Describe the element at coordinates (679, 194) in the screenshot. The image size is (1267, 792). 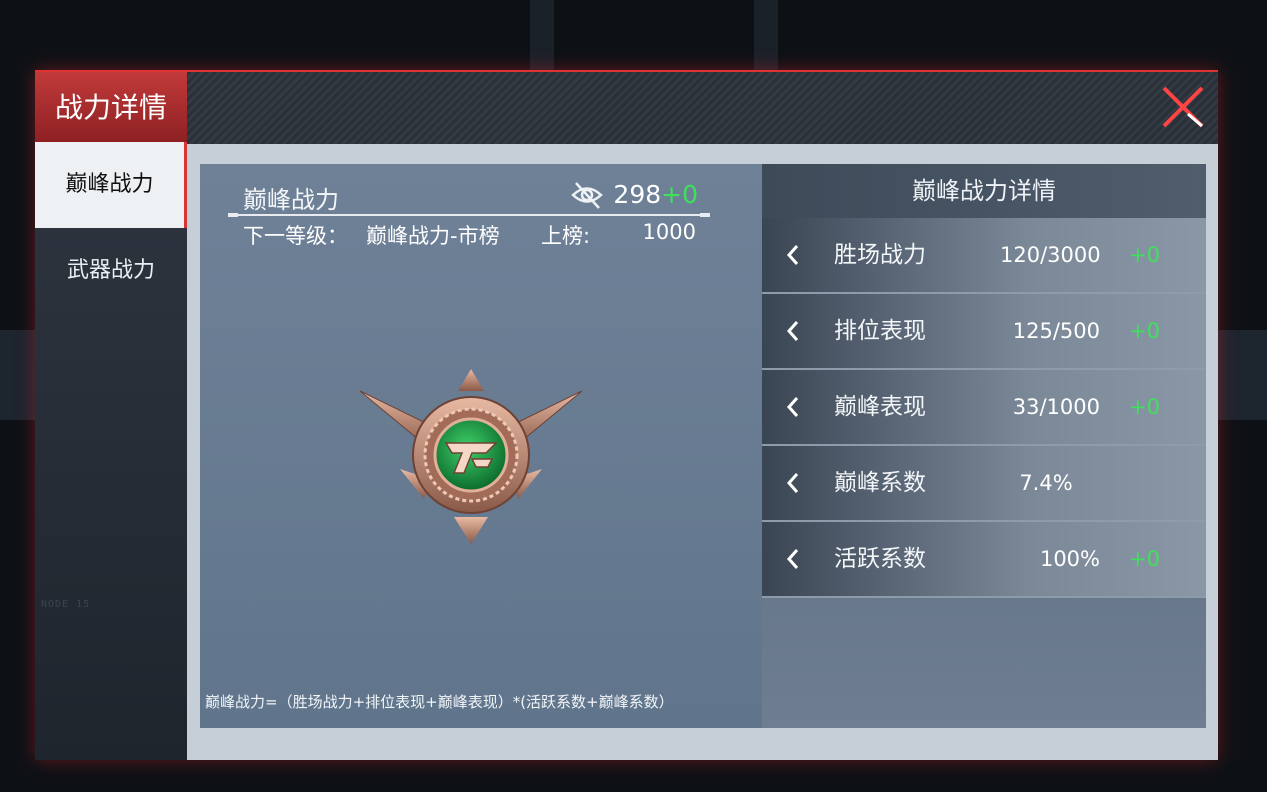
I see `score-delta: +0` at that location.